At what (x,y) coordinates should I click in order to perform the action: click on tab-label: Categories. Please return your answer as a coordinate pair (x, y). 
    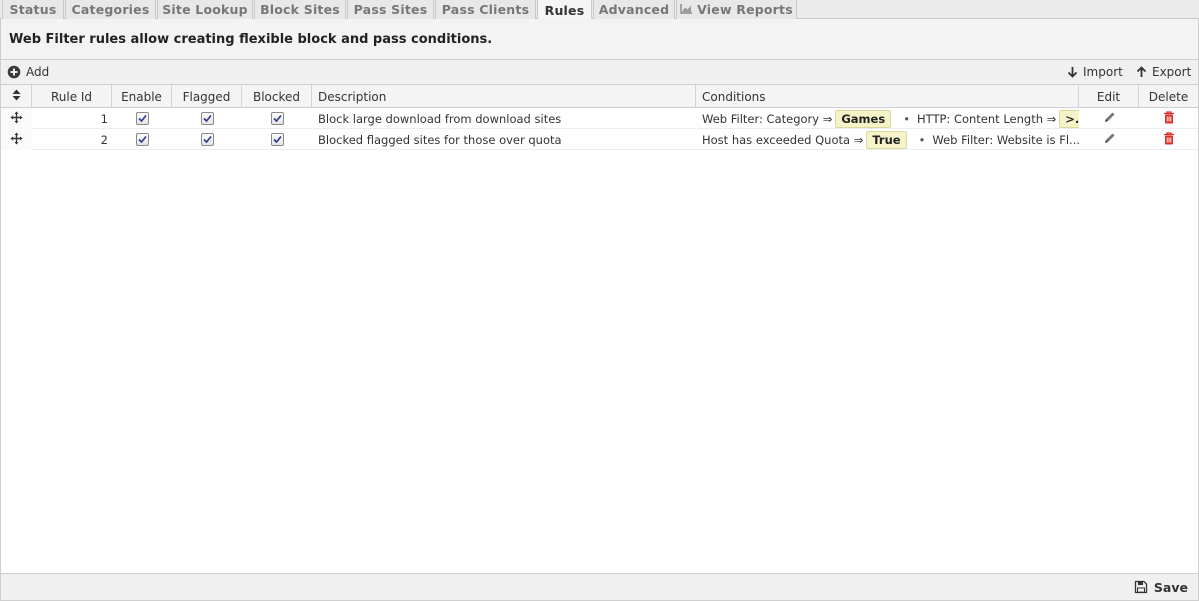
    Looking at the image, I should click on (110, 9).